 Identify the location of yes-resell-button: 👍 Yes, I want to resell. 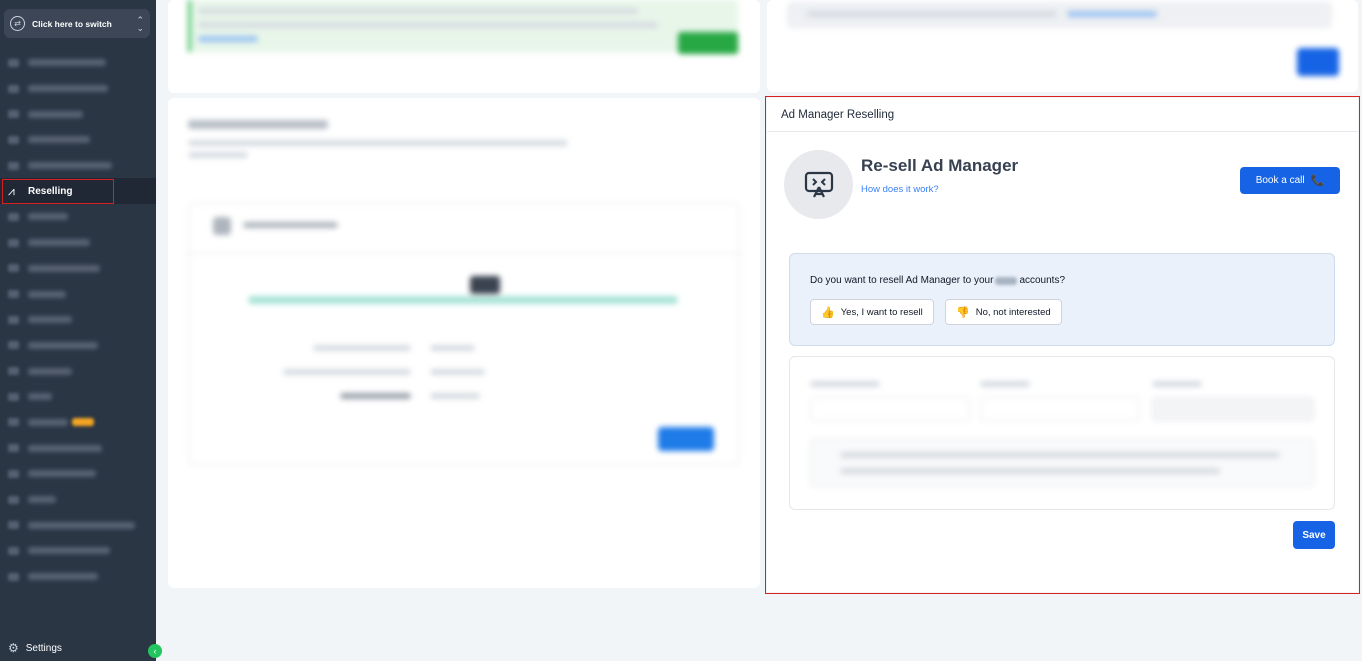
(872, 312).